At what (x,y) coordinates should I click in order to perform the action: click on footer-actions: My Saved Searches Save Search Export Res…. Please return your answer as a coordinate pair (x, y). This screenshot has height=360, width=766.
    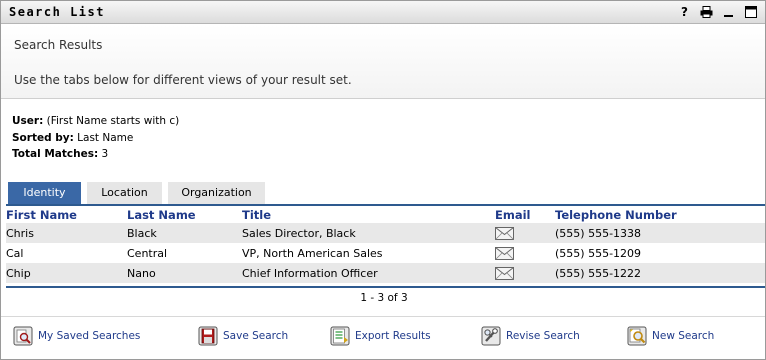
    Looking at the image, I should click on (383, 337).